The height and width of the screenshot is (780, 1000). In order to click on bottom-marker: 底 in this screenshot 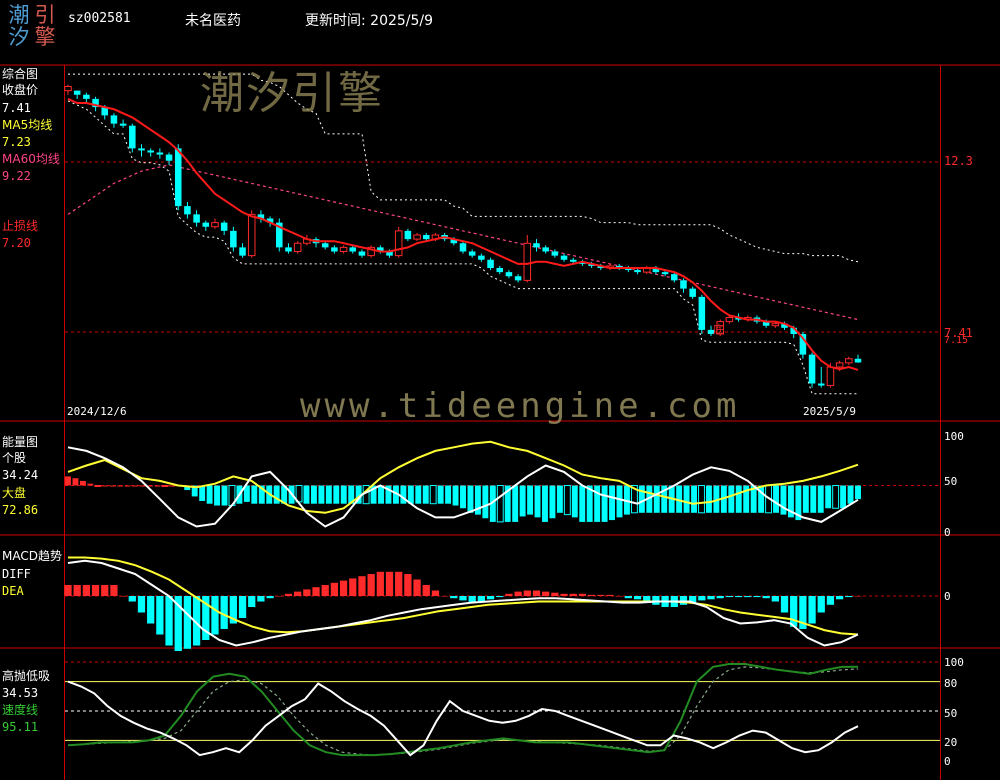, I will do `click(718, 329)`.